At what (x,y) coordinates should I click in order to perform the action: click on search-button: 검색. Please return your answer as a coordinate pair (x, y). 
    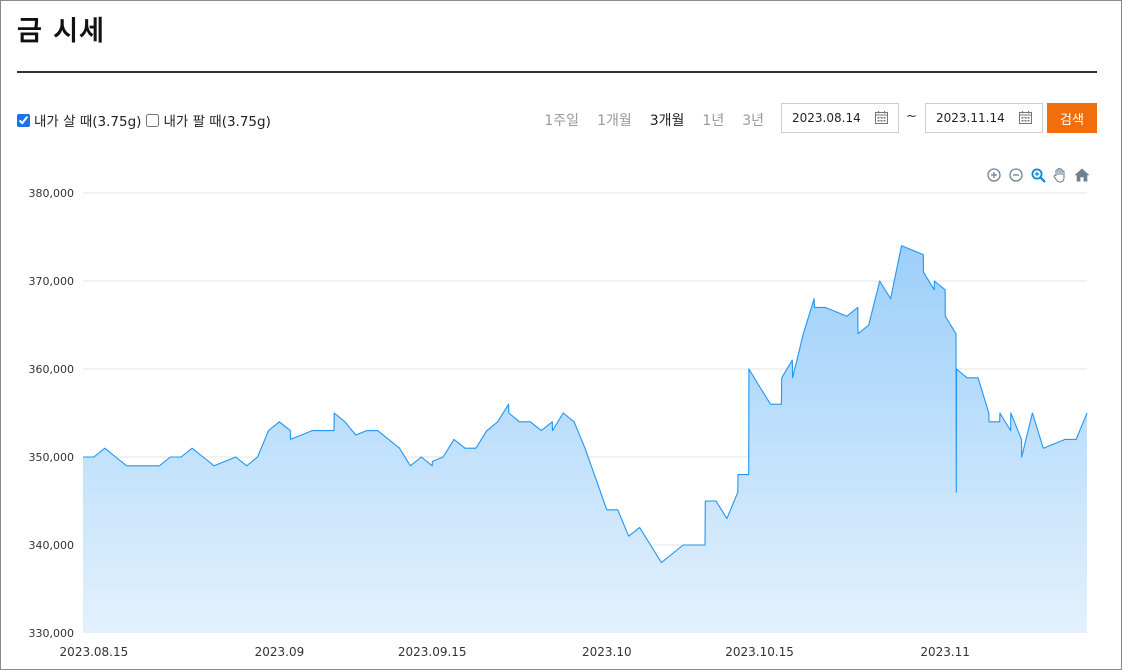
    Looking at the image, I should click on (1072, 118).